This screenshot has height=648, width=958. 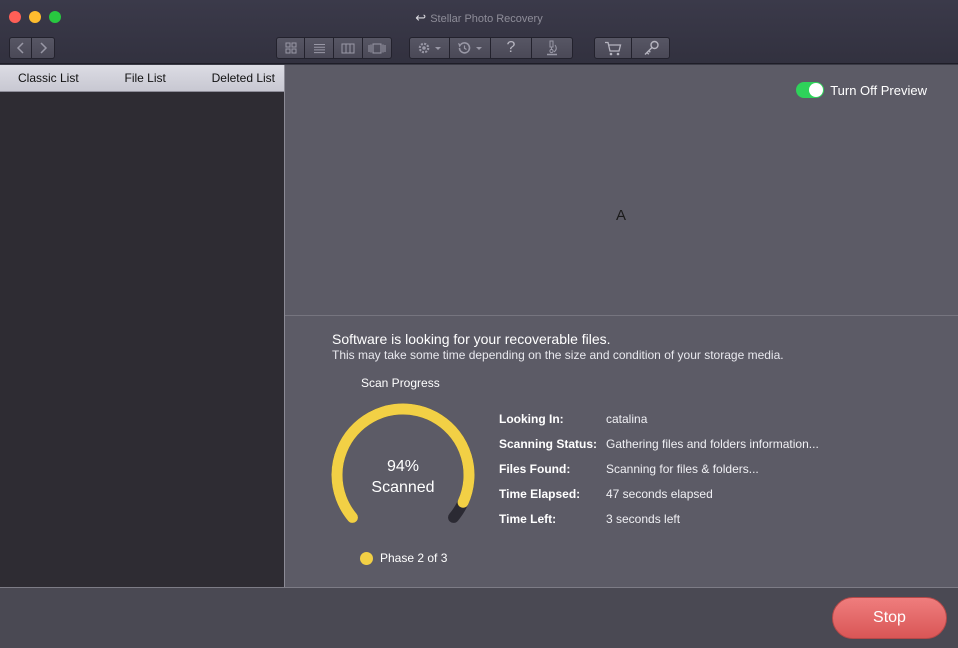 What do you see at coordinates (540, 494) in the screenshot?
I see `detail-key: Time Elapsed:` at bounding box center [540, 494].